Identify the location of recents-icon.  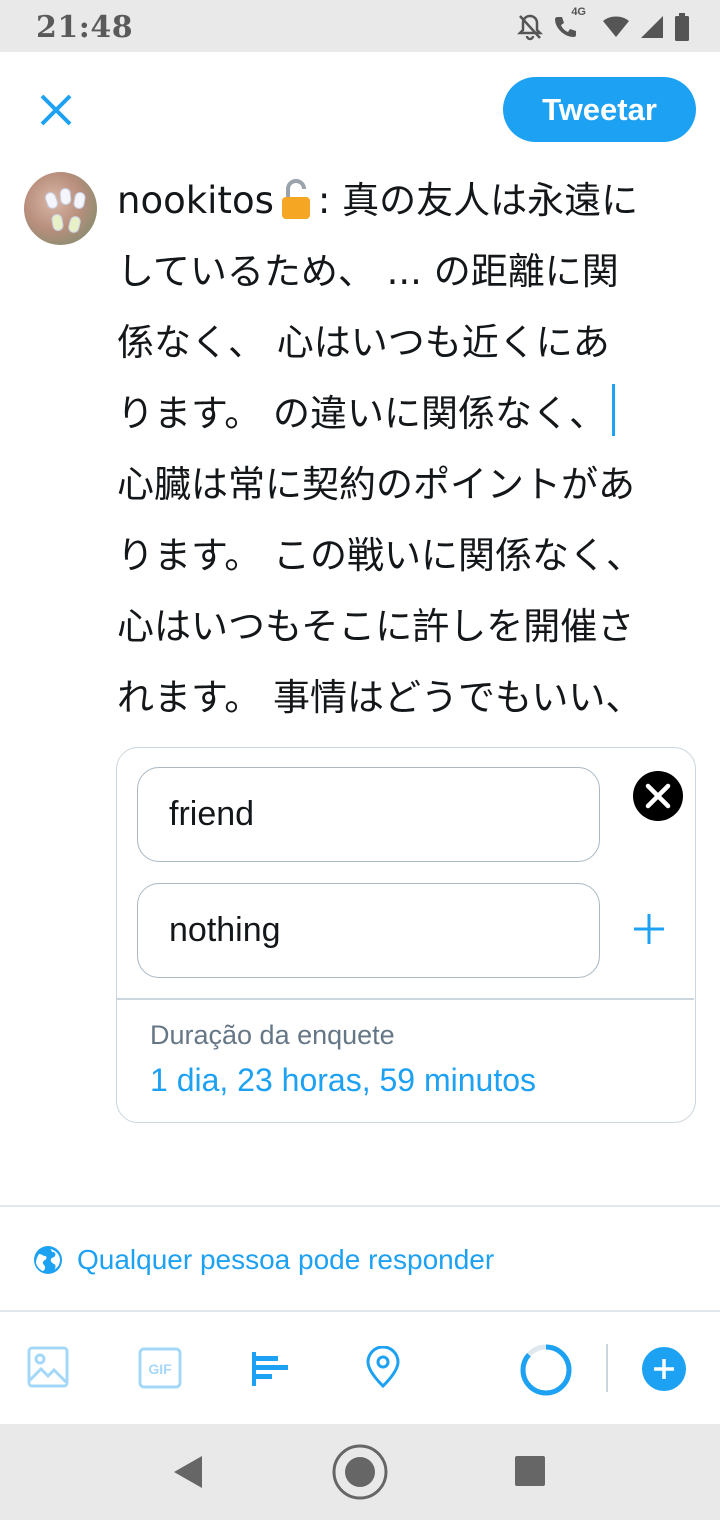
(530, 1471).